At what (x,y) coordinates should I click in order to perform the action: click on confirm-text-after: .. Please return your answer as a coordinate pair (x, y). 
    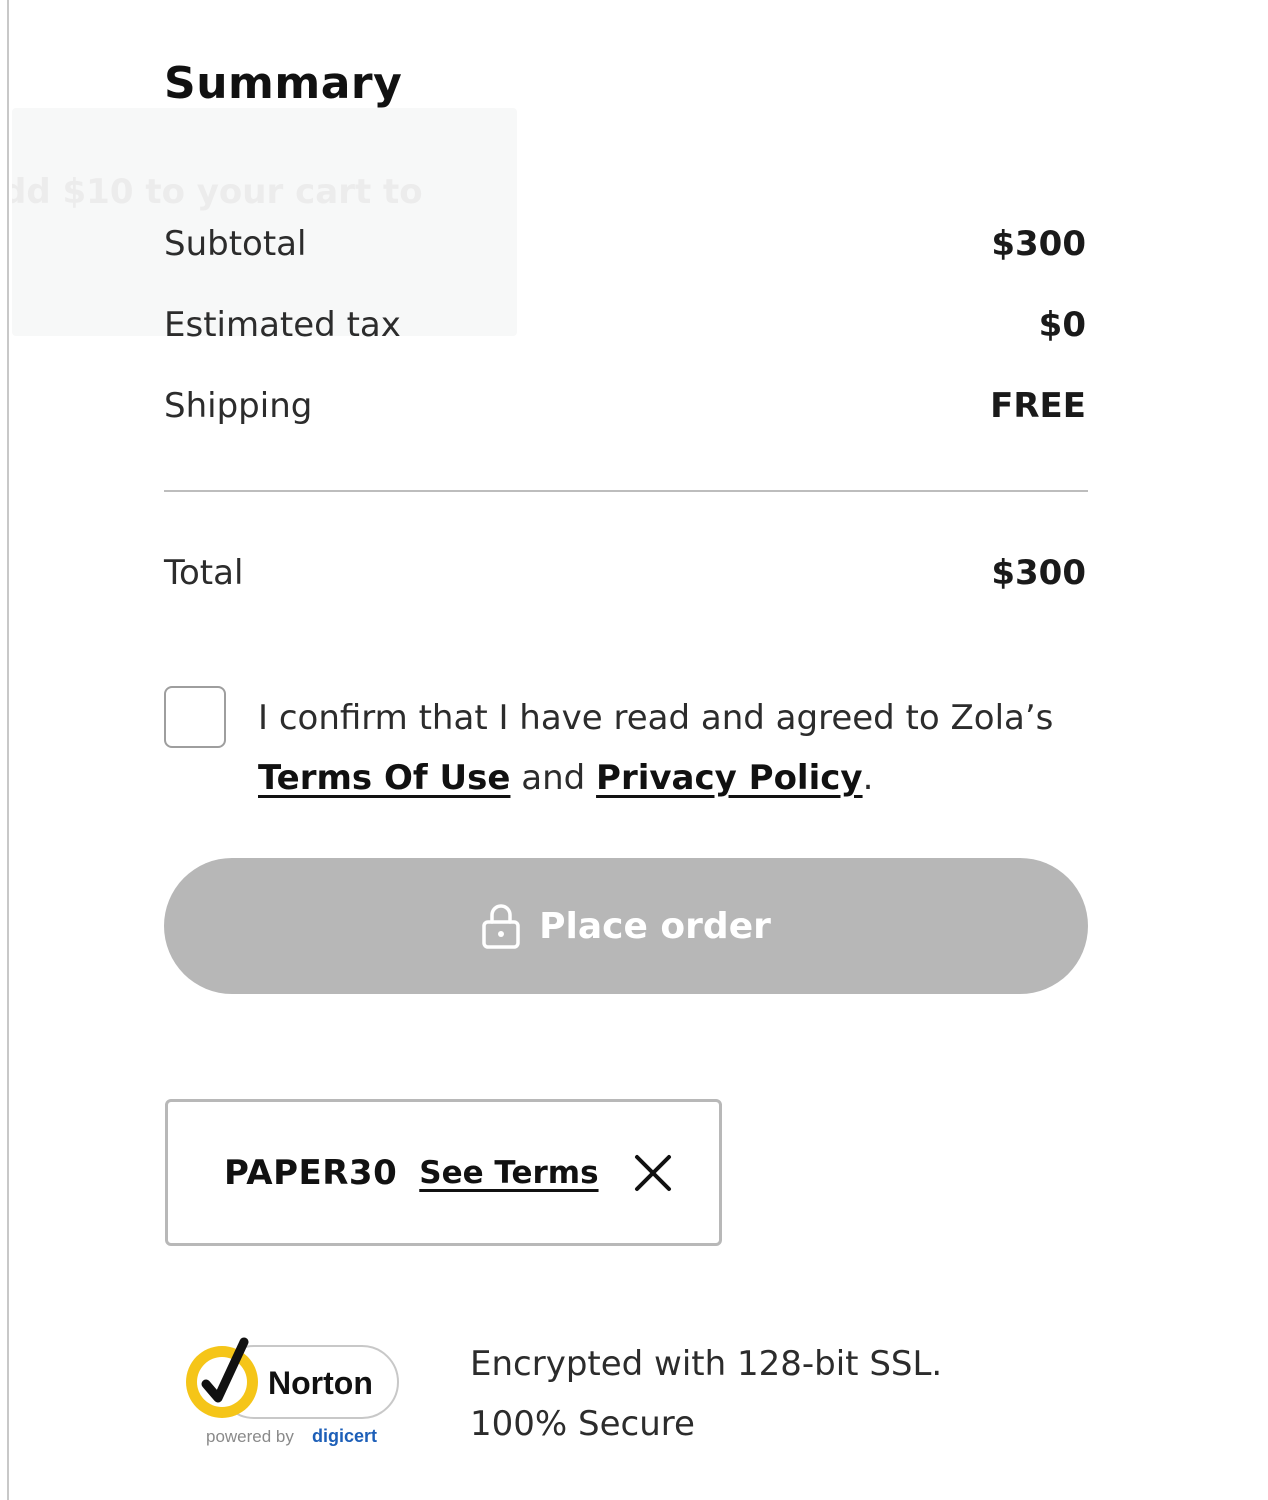
    Looking at the image, I should click on (868, 778).